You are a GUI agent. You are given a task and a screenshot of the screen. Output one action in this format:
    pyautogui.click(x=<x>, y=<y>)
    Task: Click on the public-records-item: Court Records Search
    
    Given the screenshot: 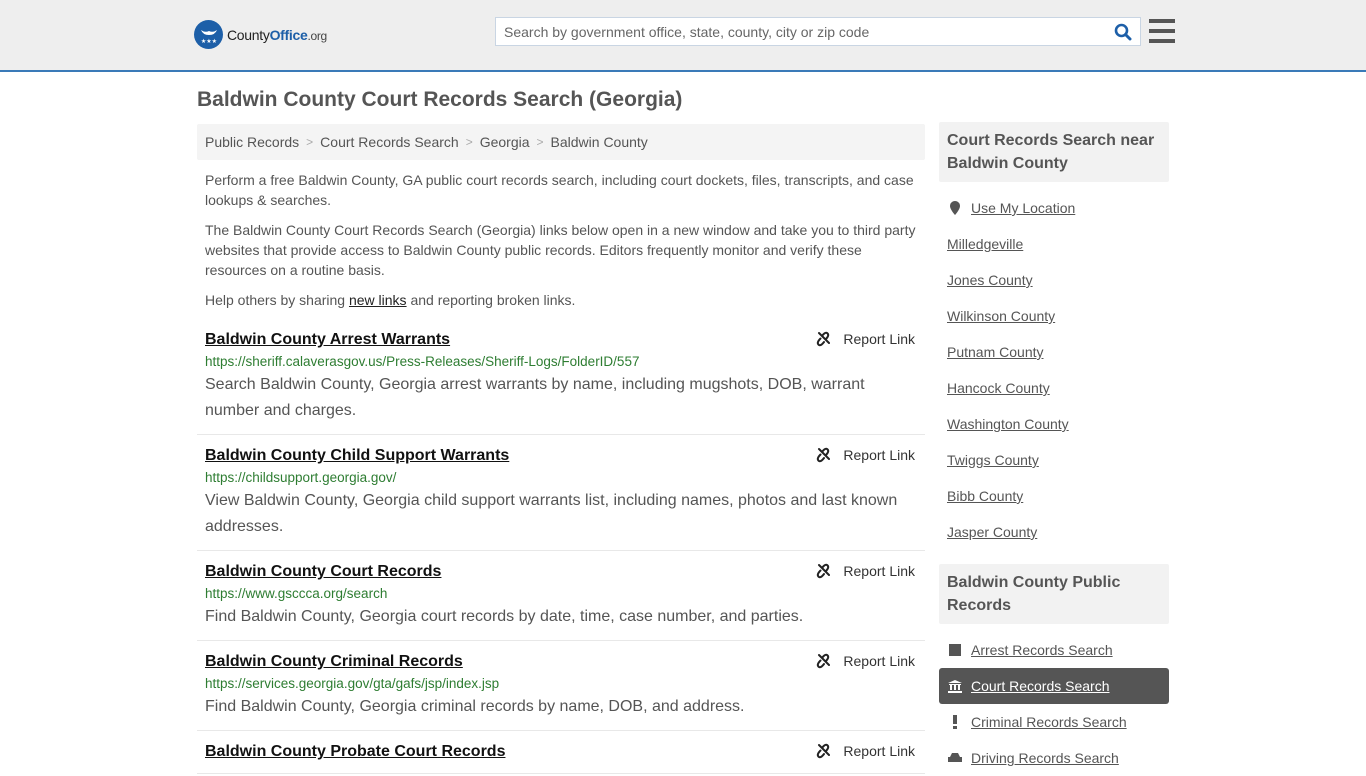 What is the action you would take?
    pyautogui.click(x=1054, y=686)
    